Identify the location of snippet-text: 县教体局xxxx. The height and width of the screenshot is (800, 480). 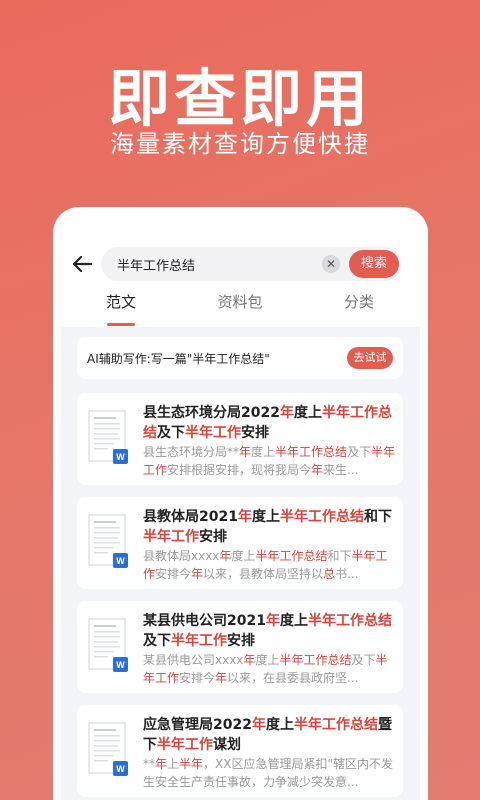
(181, 556).